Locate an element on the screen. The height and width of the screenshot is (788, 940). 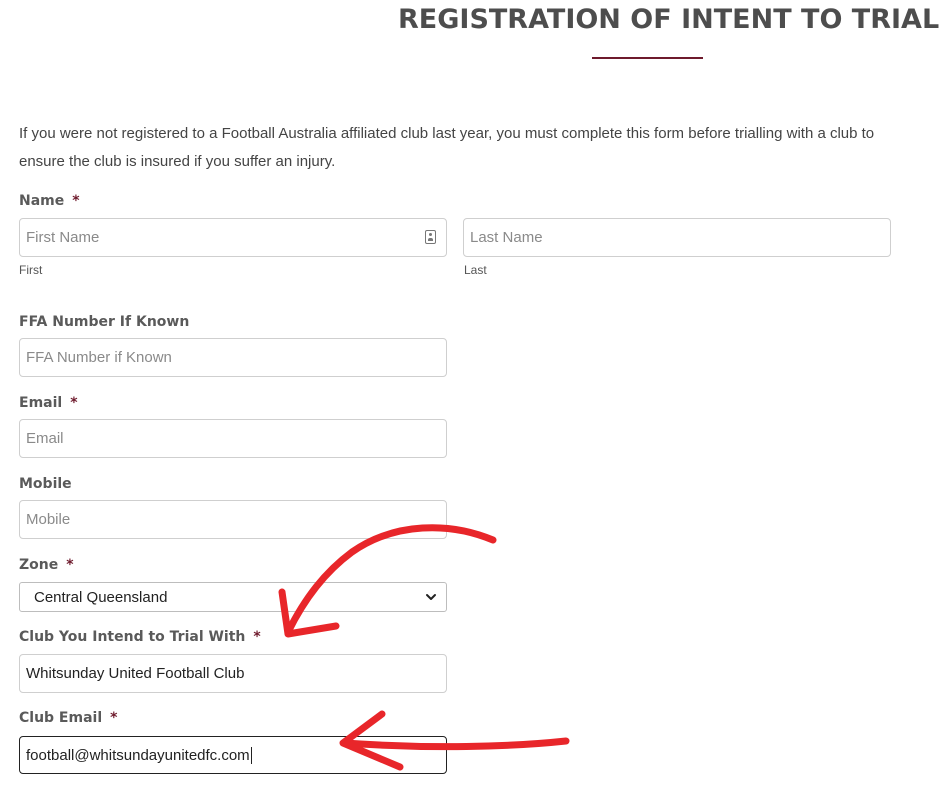
last-sublabel: Last is located at coordinates (475, 270).